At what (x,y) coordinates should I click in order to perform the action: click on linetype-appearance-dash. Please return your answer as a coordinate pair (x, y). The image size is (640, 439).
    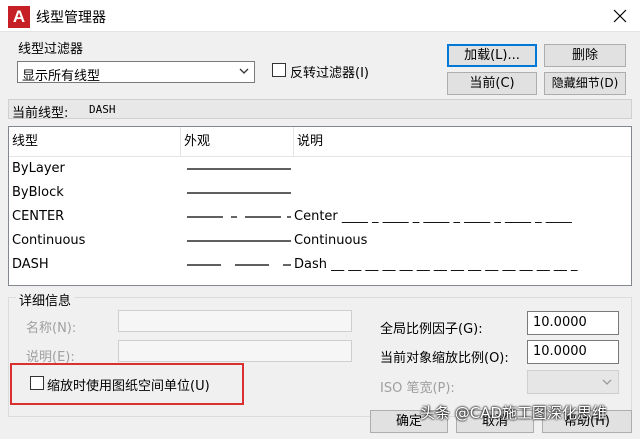
    Looking at the image, I should click on (239, 265).